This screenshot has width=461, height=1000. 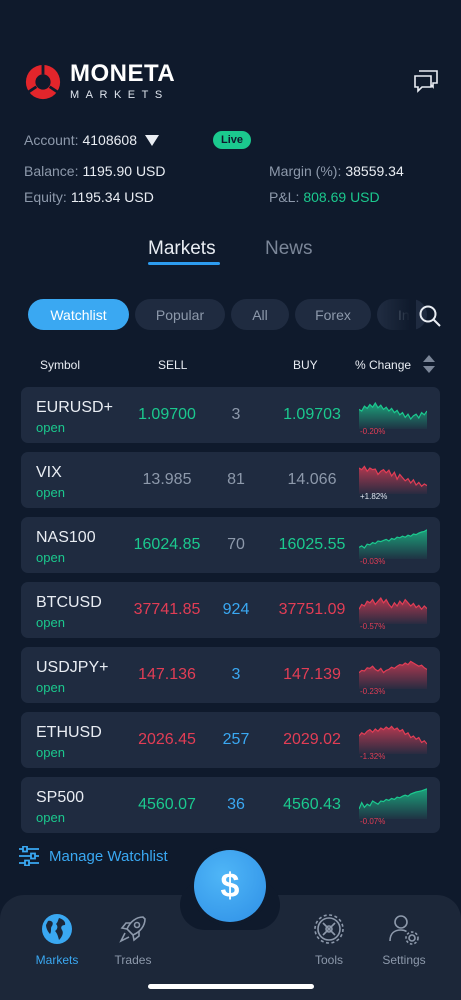 I want to click on nav-settings: Settings, so click(x=404, y=939).